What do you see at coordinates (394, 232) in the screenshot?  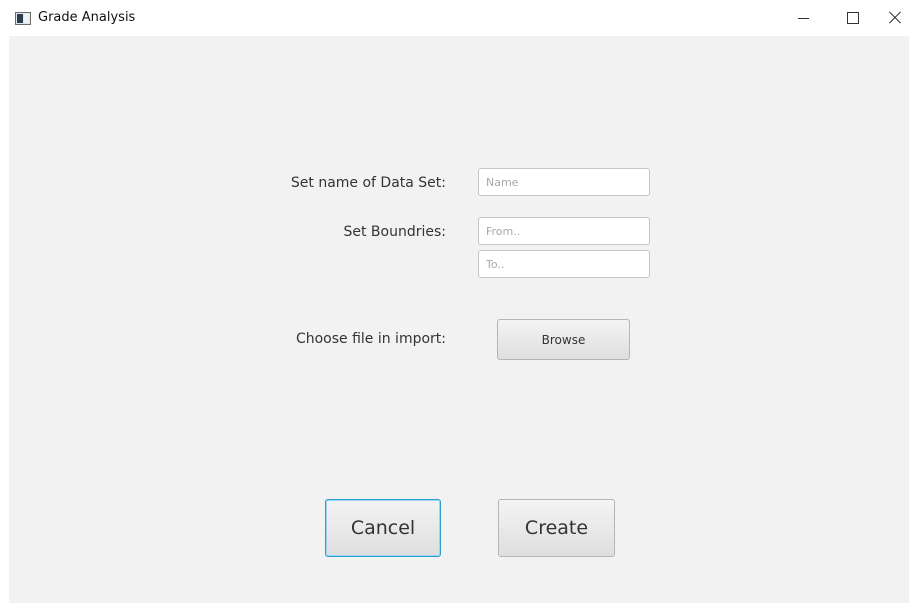 I see `boundaries-label: Set Boundries:` at bounding box center [394, 232].